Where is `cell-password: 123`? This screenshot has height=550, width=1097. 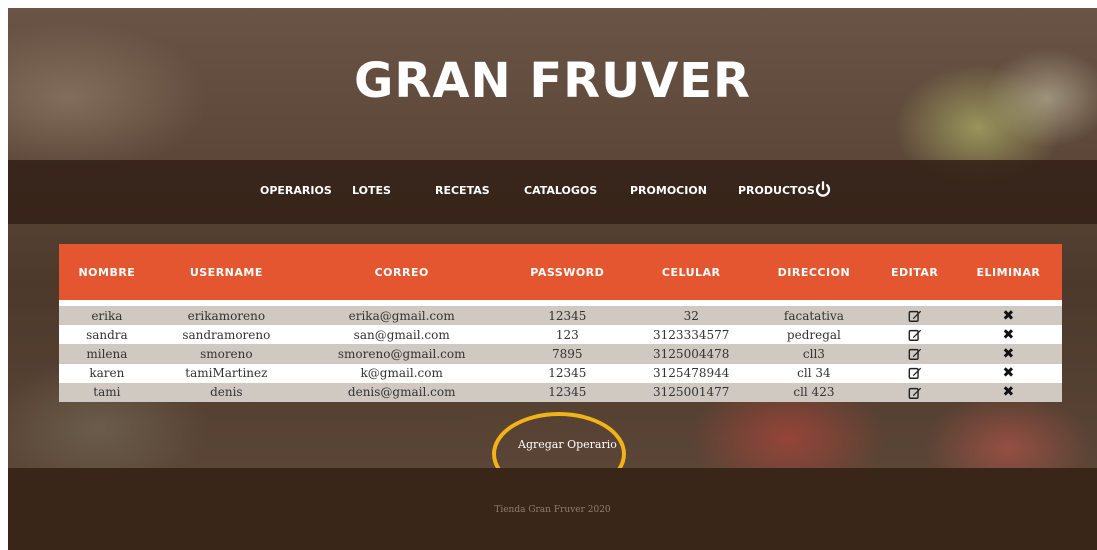
cell-password: 123 is located at coordinates (567, 334).